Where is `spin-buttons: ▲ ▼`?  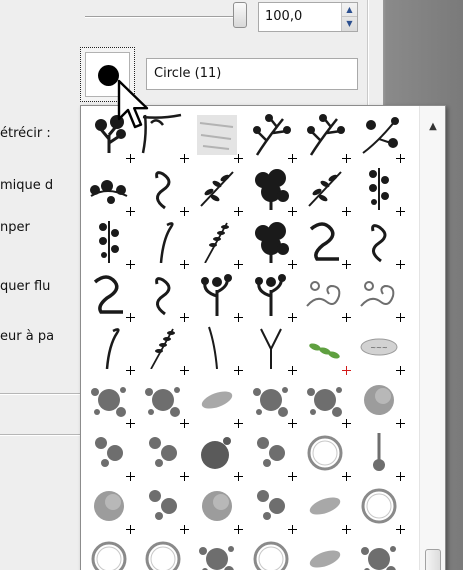 spin-buttons: ▲ ▼ is located at coordinates (349, 17).